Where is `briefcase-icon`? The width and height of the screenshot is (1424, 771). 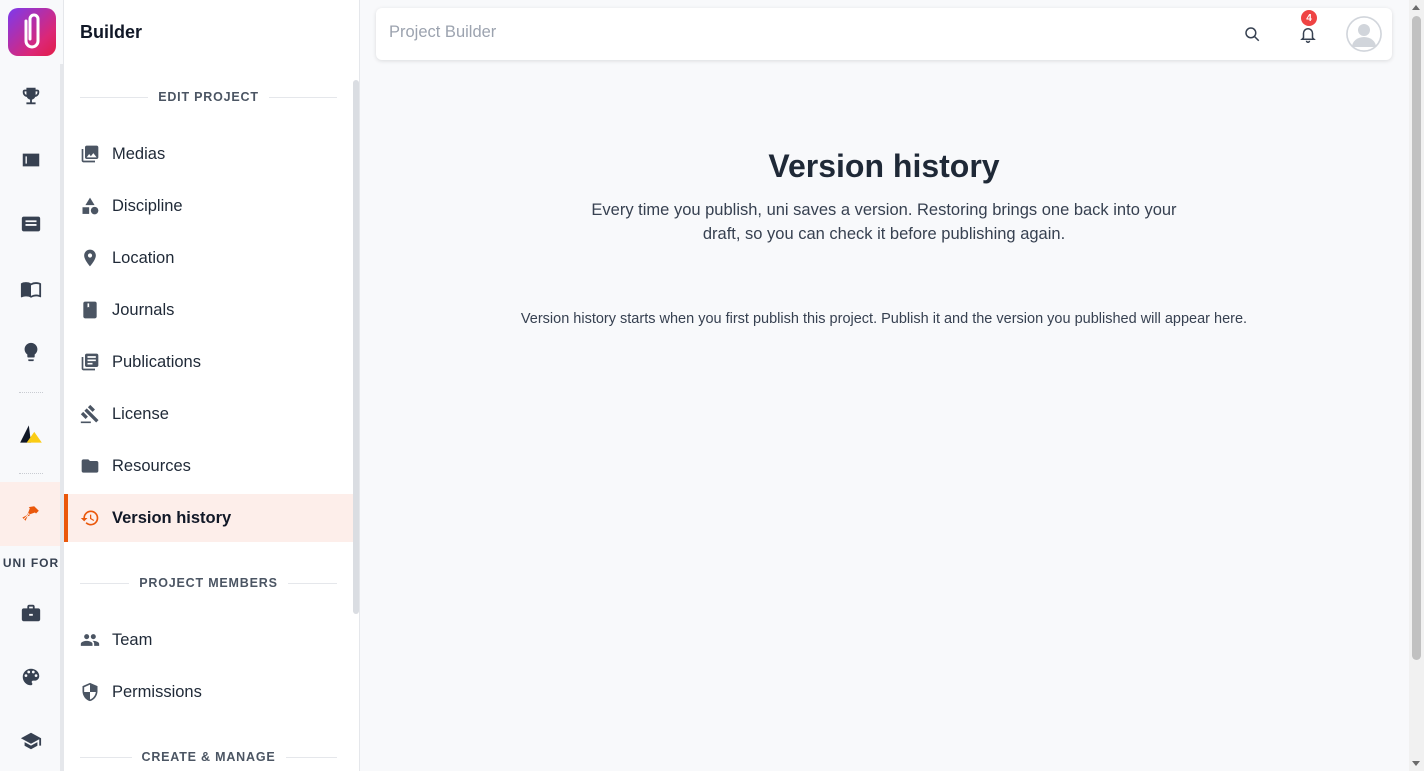
briefcase-icon is located at coordinates (31, 613).